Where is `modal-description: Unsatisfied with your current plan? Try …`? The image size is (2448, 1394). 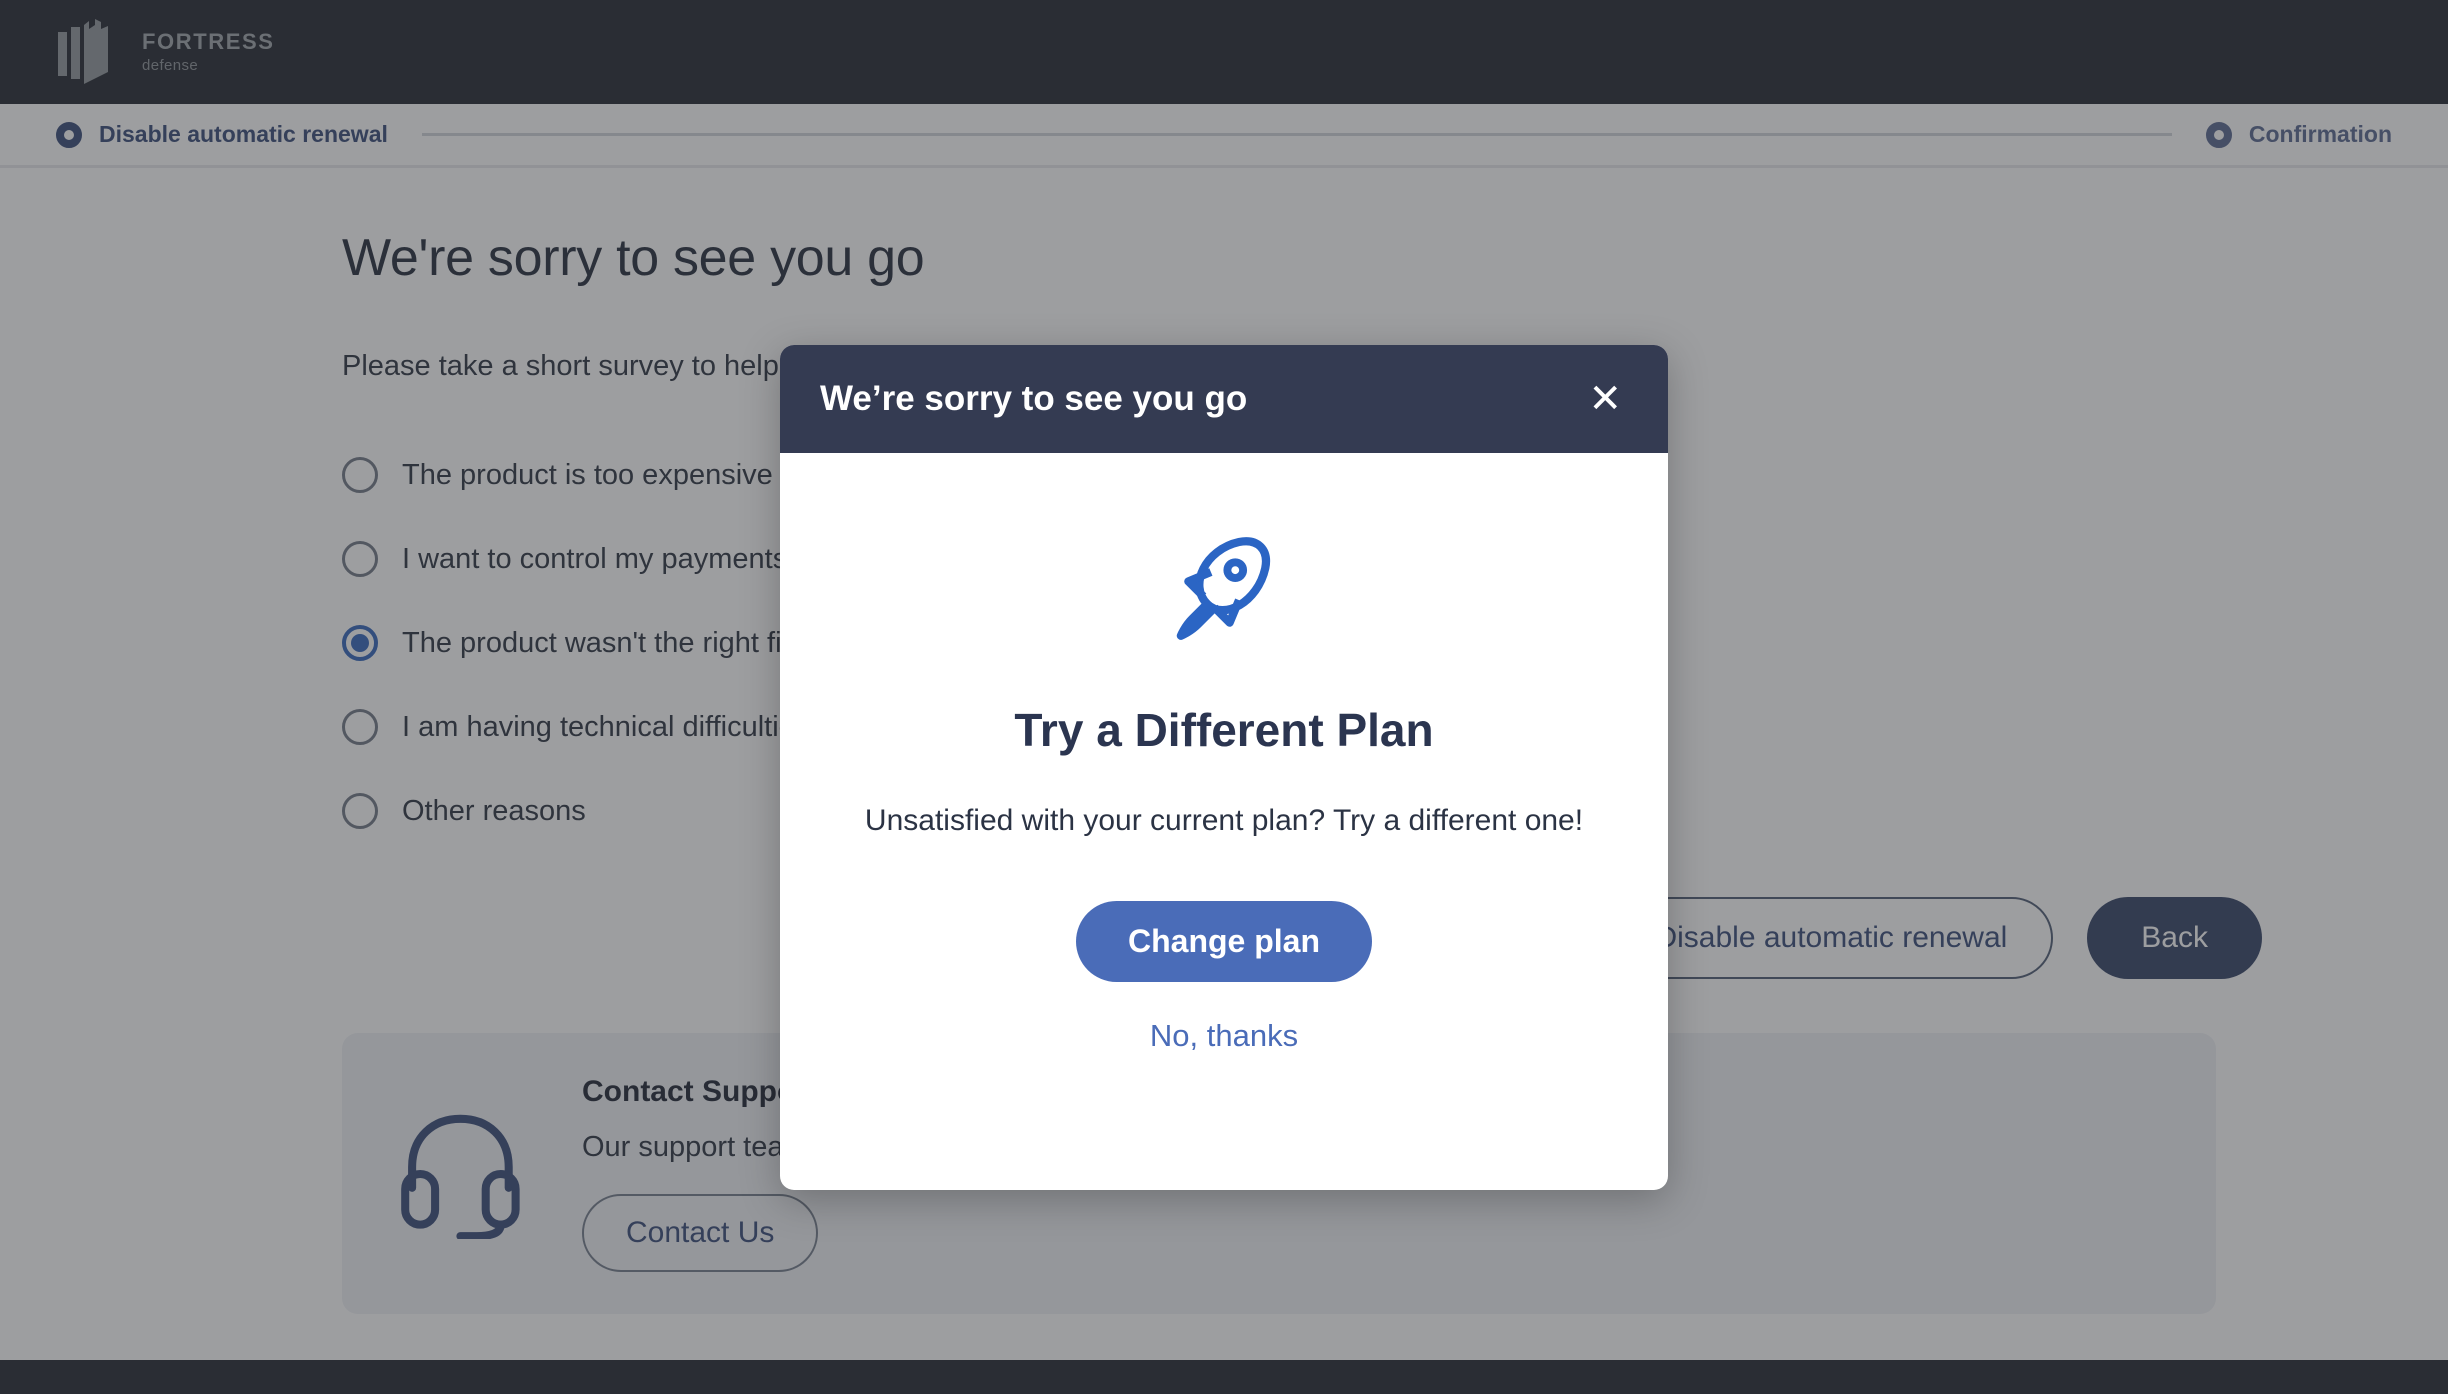 modal-description: Unsatisfied with your current plan? Try … is located at coordinates (1224, 820).